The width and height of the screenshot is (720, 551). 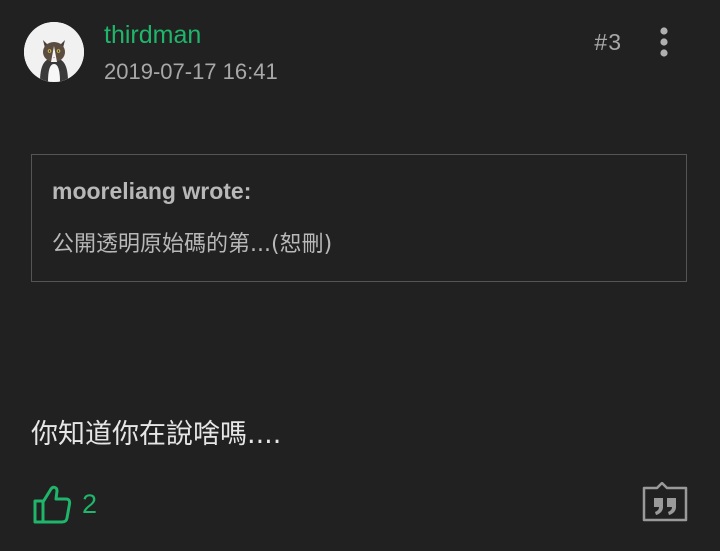 What do you see at coordinates (52, 504) in the screenshot?
I see `thumbs-up-icon` at bounding box center [52, 504].